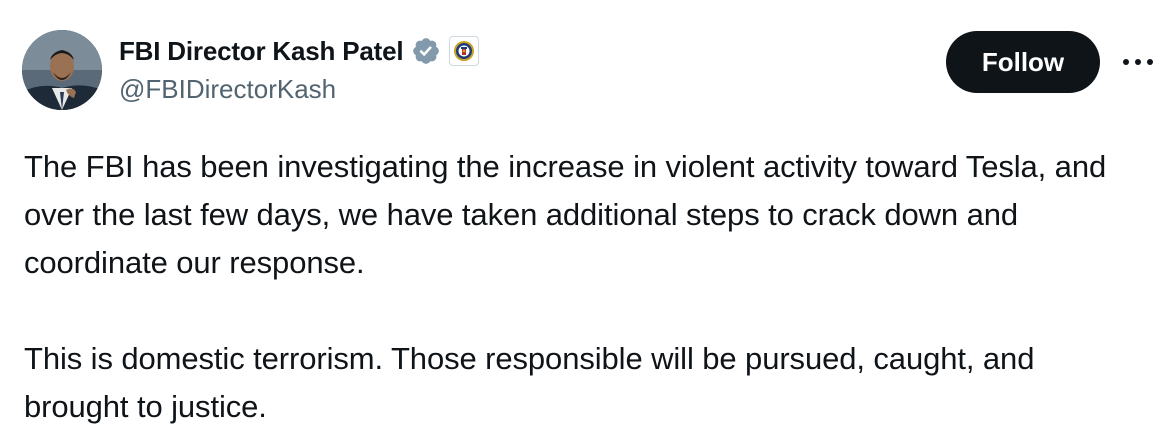  What do you see at coordinates (1023, 62) in the screenshot?
I see `follow-button: Follow` at bounding box center [1023, 62].